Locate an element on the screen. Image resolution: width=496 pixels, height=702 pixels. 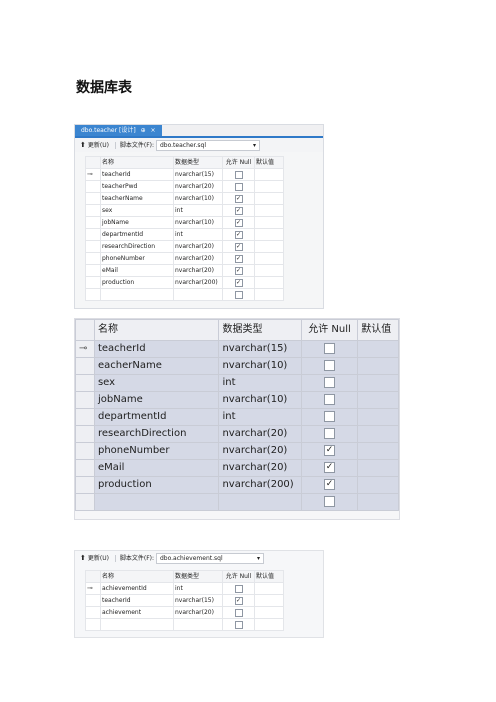
table-row: jobName nvarchar(10) ✓ is located at coordinates (184, 222).